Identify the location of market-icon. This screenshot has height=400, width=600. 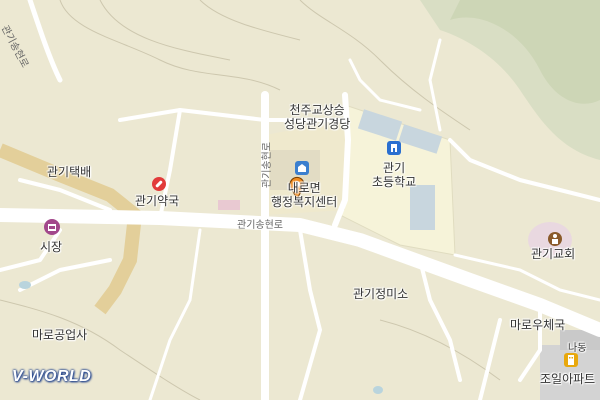
(52, 227).